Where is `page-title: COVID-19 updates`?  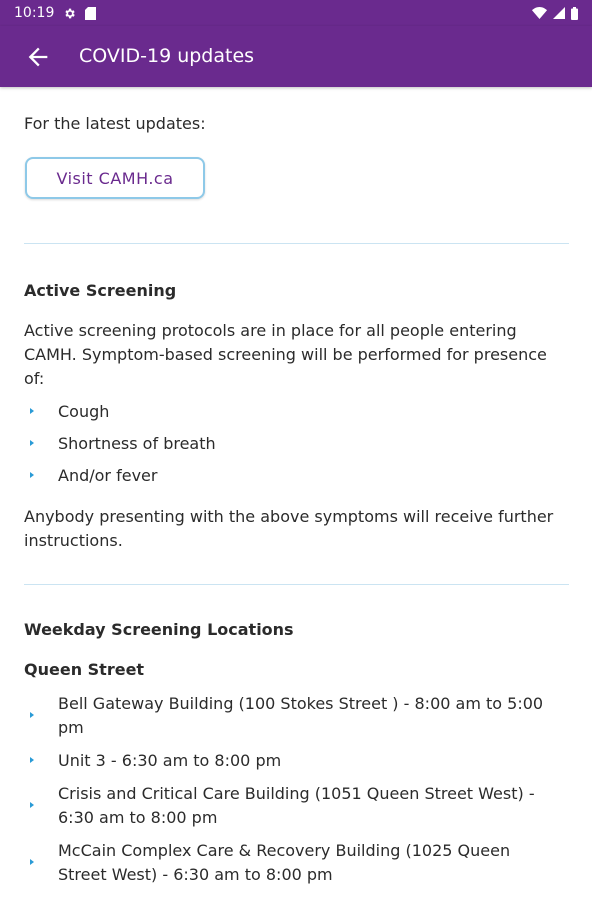 page-title: COVID-19 updates is located at coordinates (167, 56).